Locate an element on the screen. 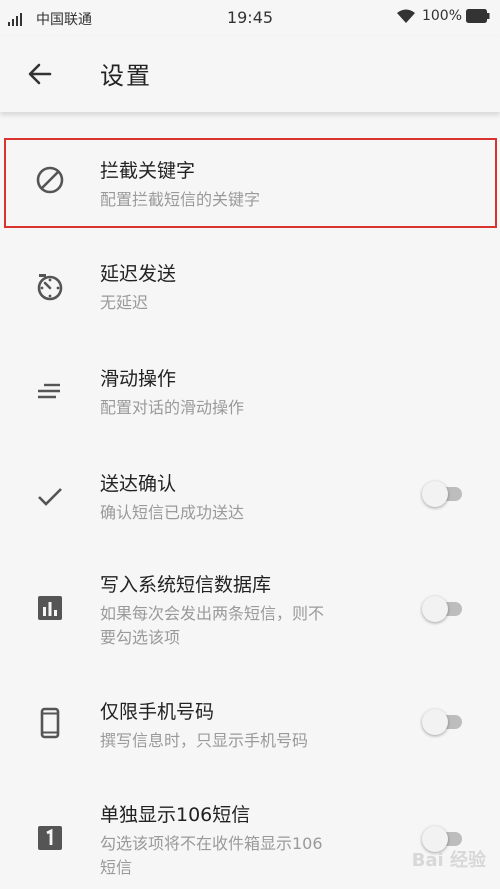  setting-subtitle-line1: 如果每次会发出两条短信，则不 is located at coordinates (212, 613).